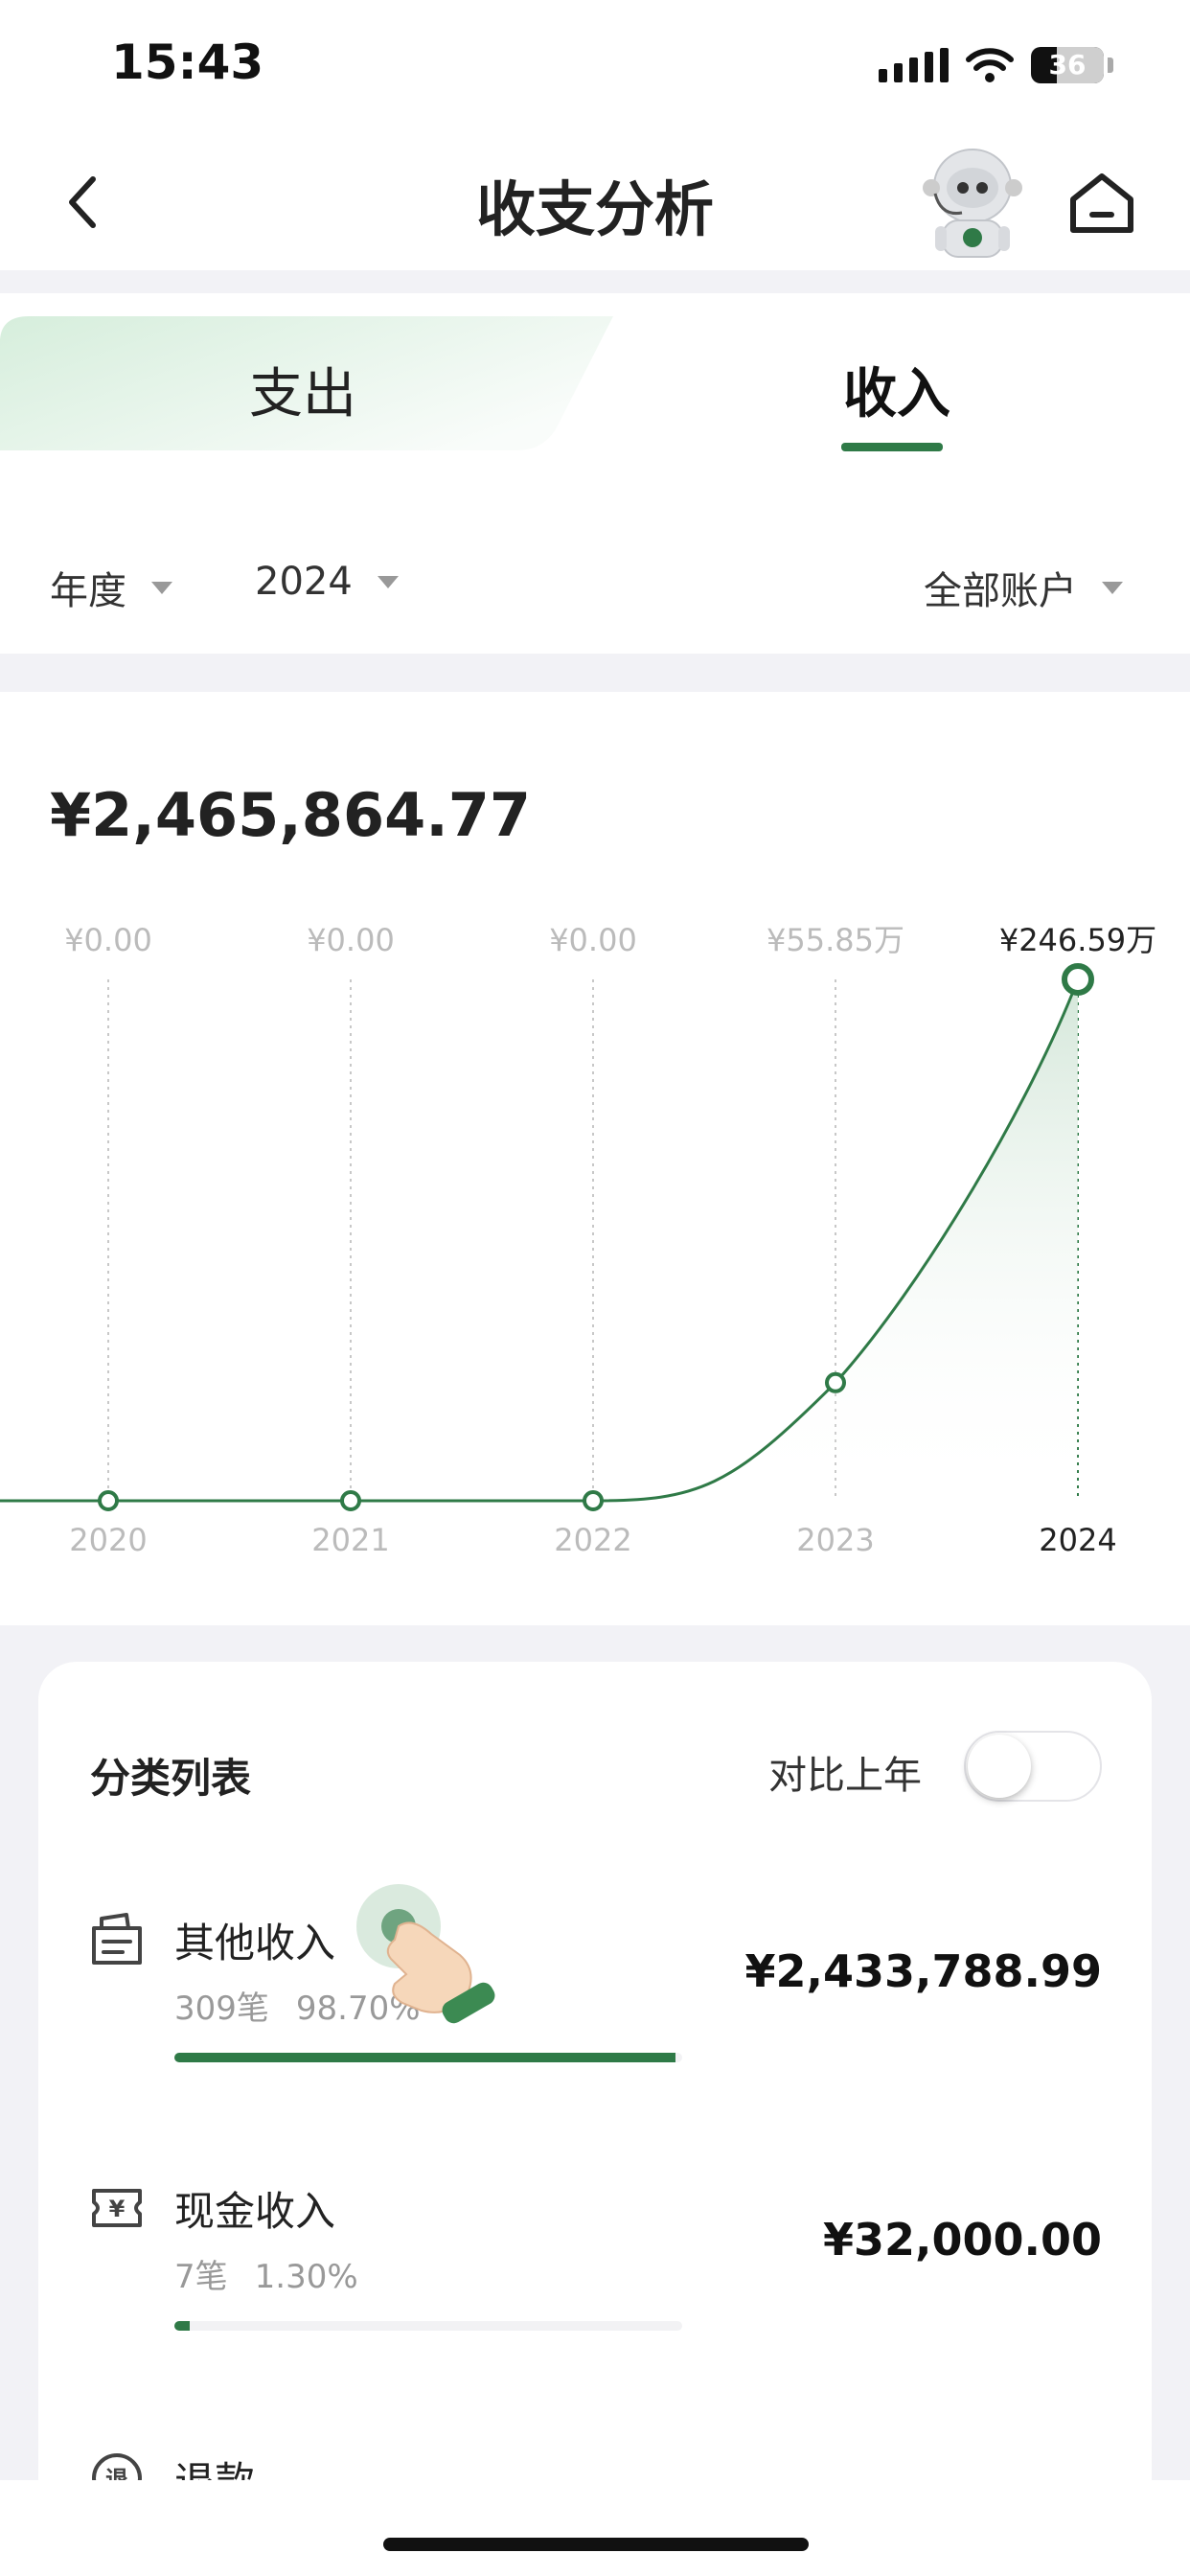 The image size is (1190, 2576). I want to click on status-bar: 15:43 36, so click(595, 67).